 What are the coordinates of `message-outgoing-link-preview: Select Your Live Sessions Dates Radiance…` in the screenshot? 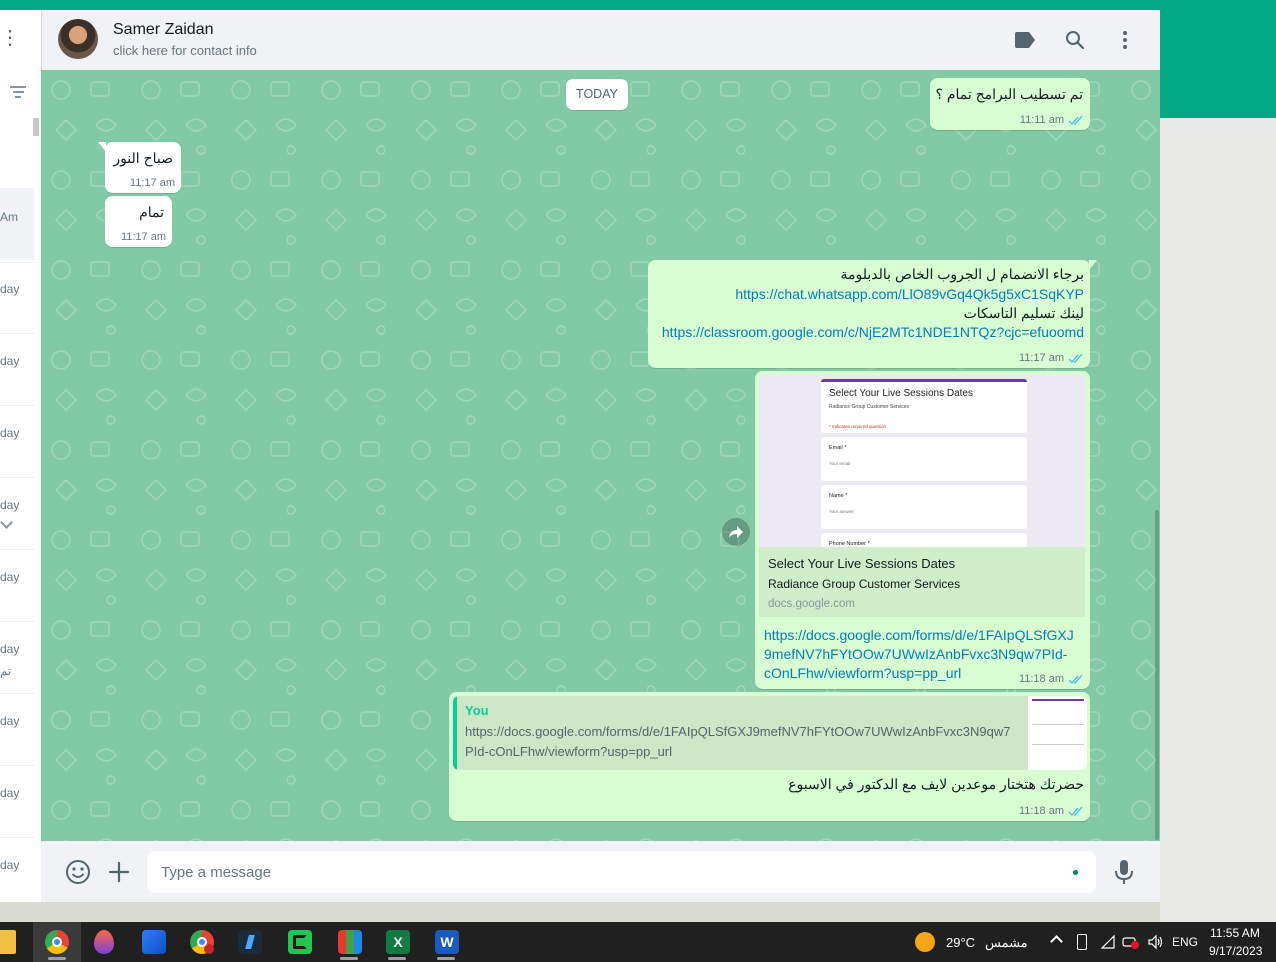 It's located at (922, 530).